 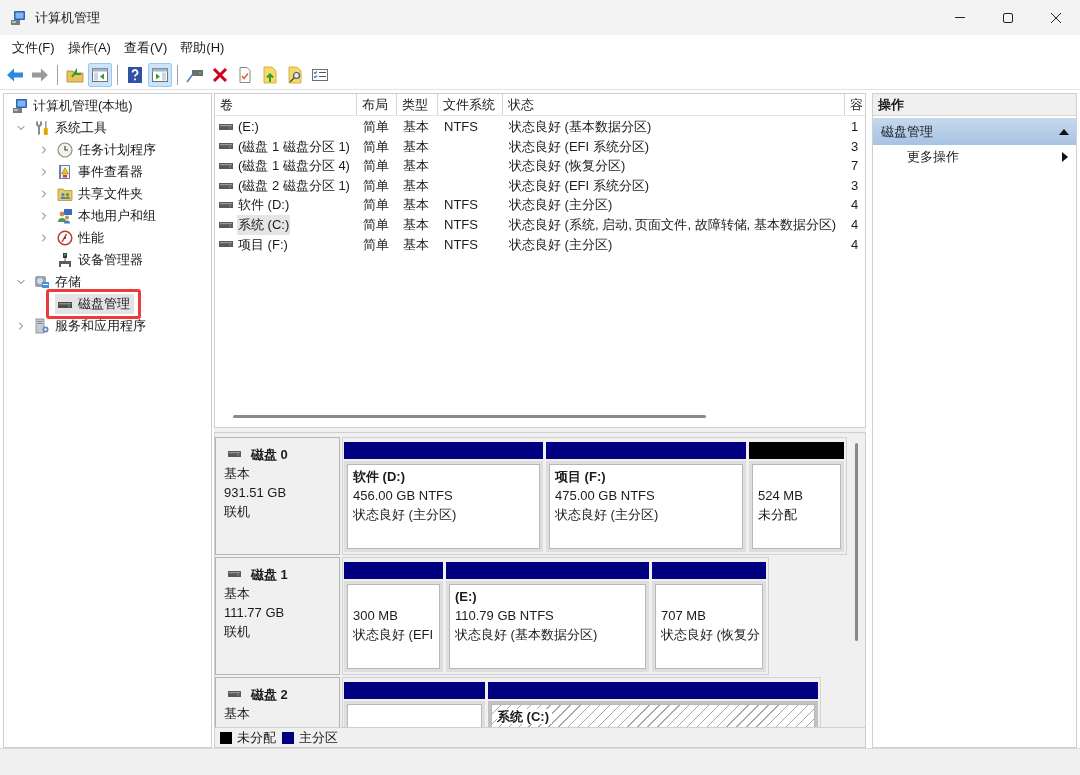 I want to click on tree-item: 系统工具, so click(x=71, y=128).